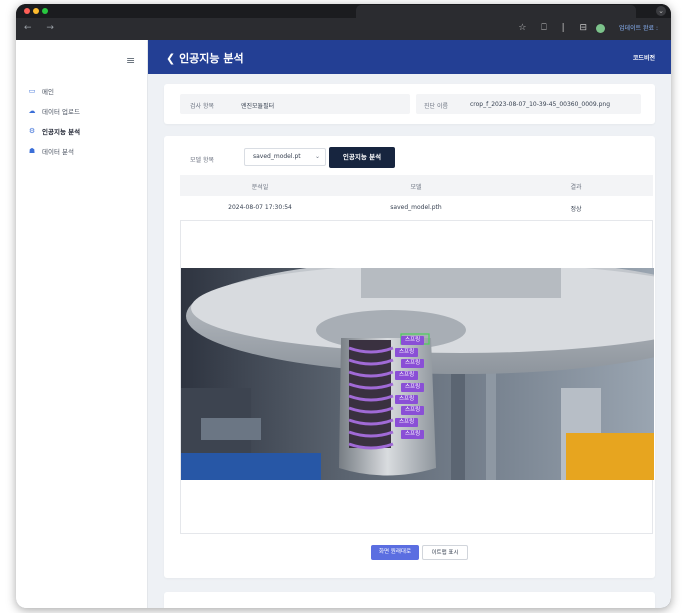 The width and height of the screenshot is (687, 613). I want to click on chevron-left-icon: ❮, so click(170, 58).